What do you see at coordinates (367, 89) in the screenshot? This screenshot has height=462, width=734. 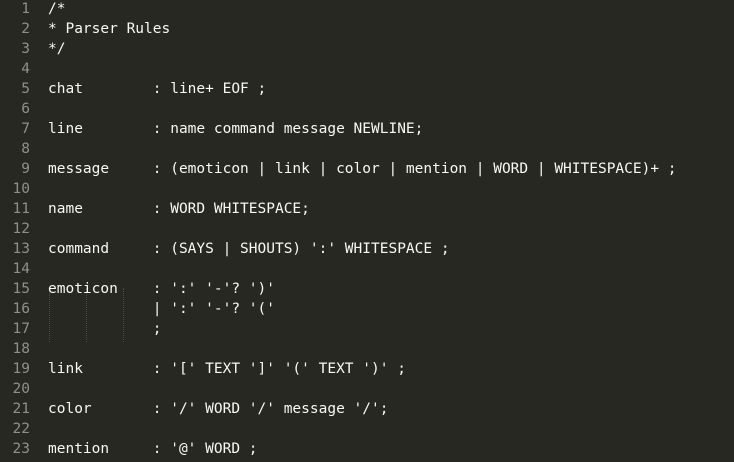 I see `code-line: 5 chat : line+ EOF ;` at bounding box center [367, 89].